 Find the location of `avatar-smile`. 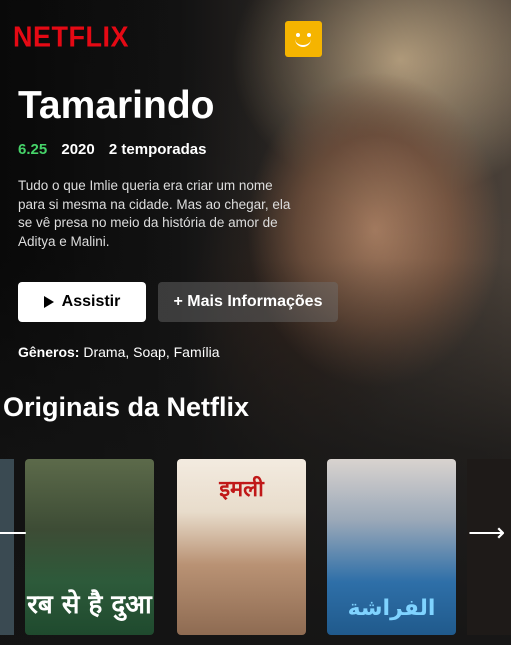

avatar-smile is located at coordinates (303, 42).